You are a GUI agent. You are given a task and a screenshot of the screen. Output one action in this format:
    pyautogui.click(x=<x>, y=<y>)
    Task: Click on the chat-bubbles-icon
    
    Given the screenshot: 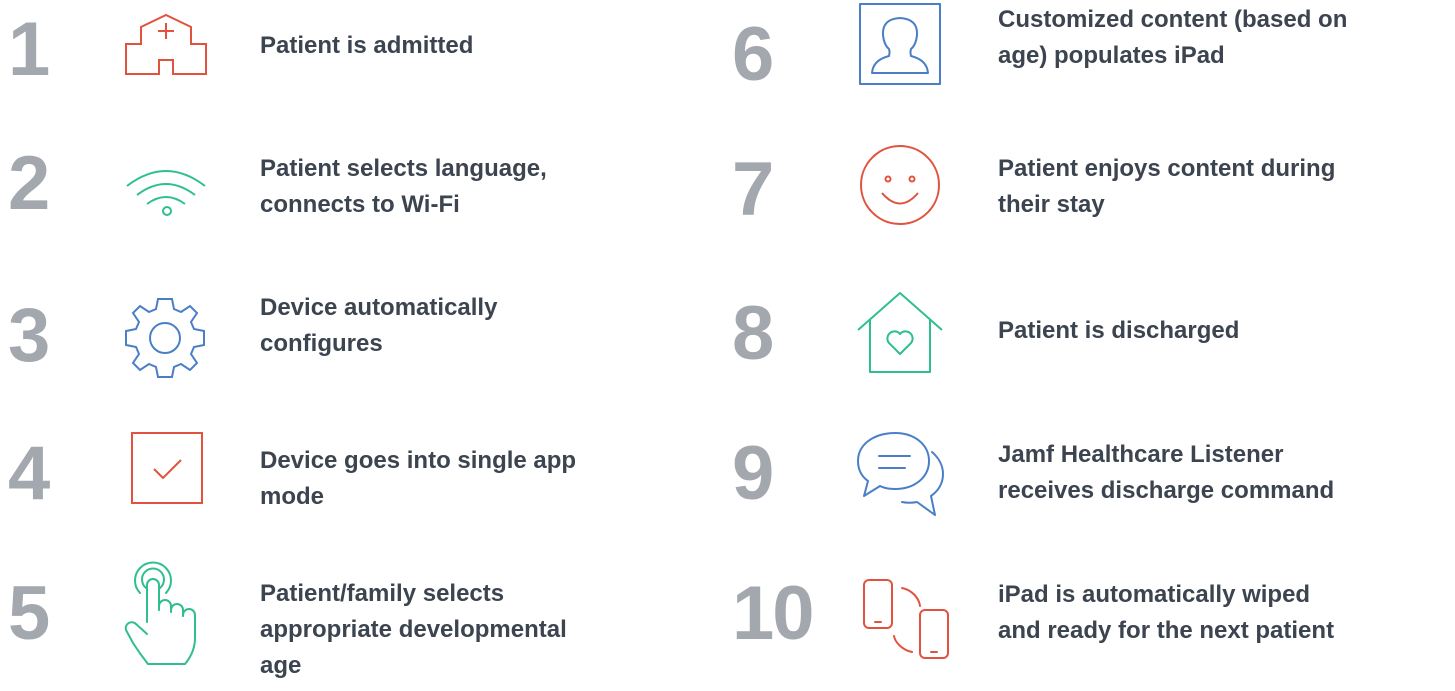 What is the action you would take?
    pyautogui.click(x=900, y=474)
    